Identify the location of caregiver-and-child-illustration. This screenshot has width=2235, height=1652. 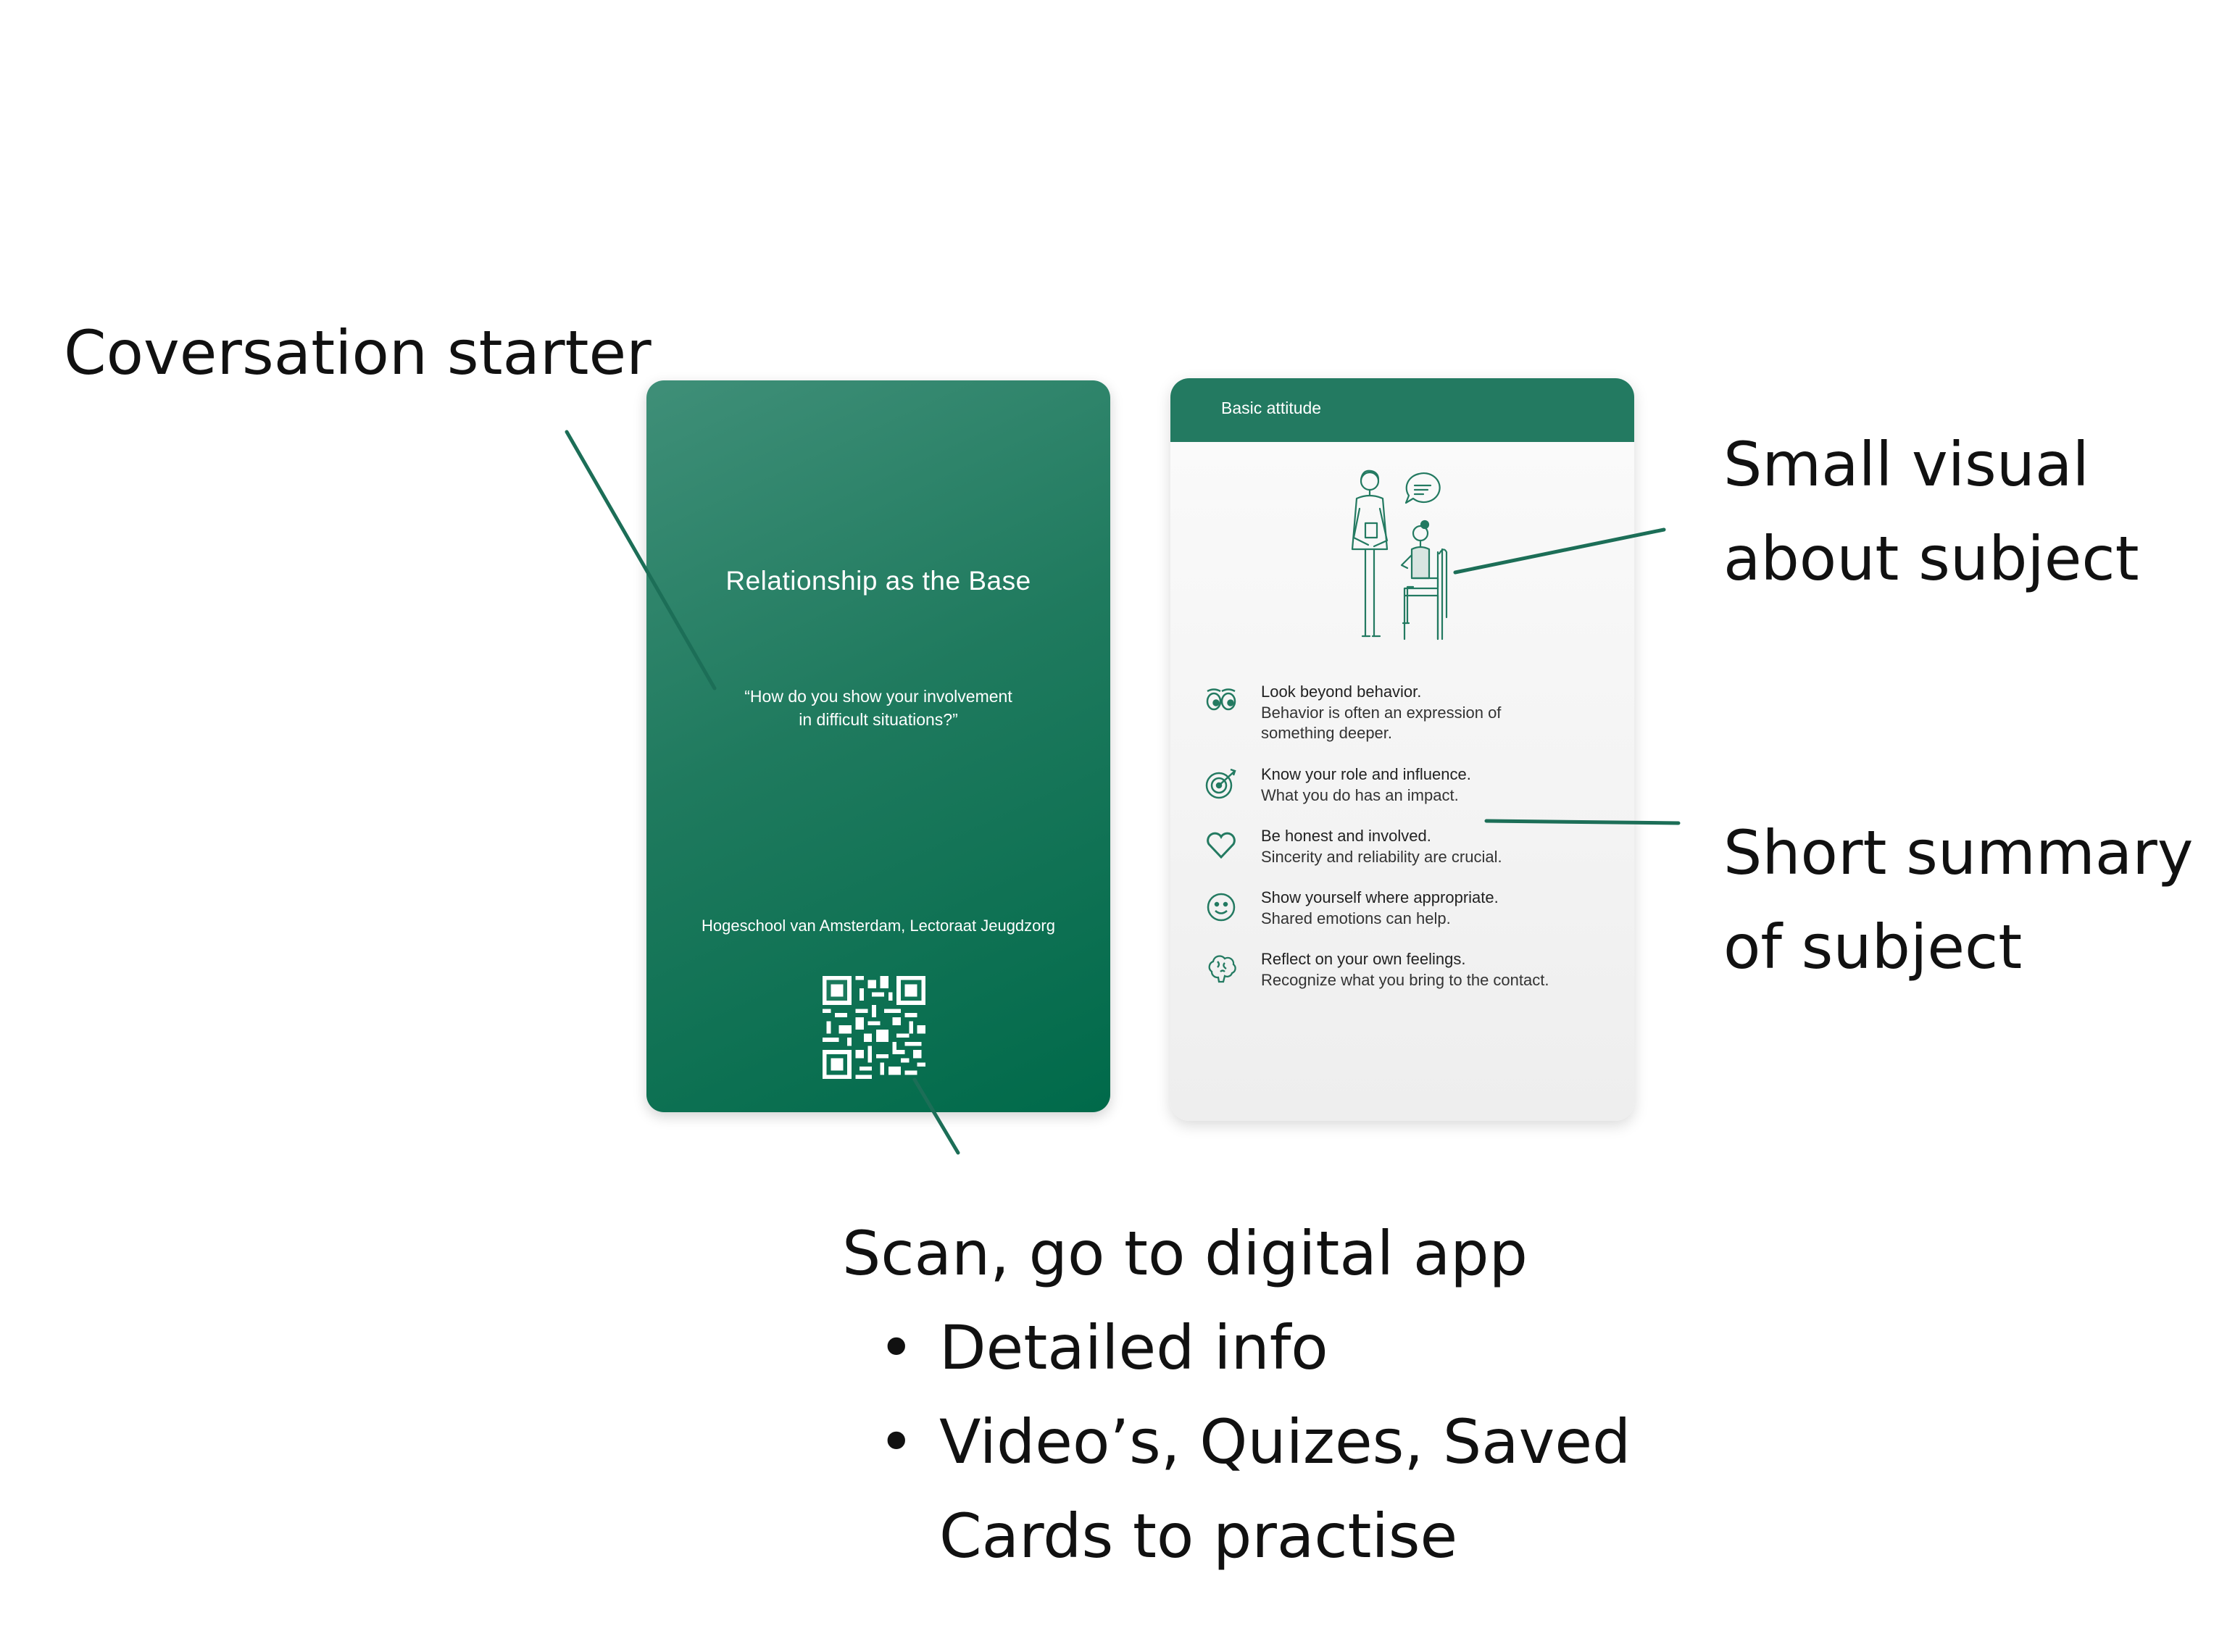
(1399, 555).